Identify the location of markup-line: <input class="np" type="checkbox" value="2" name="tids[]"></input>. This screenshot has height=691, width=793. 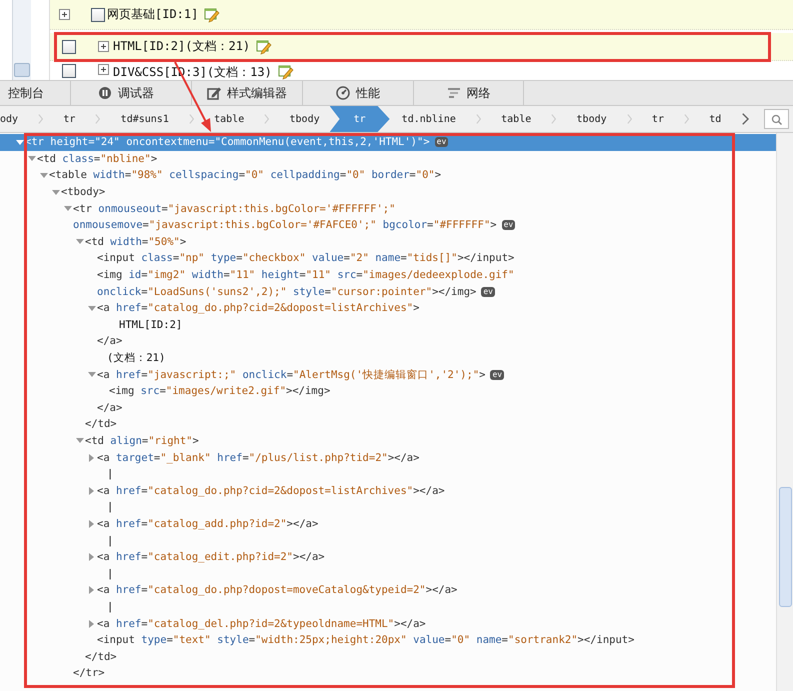
(305, 258).